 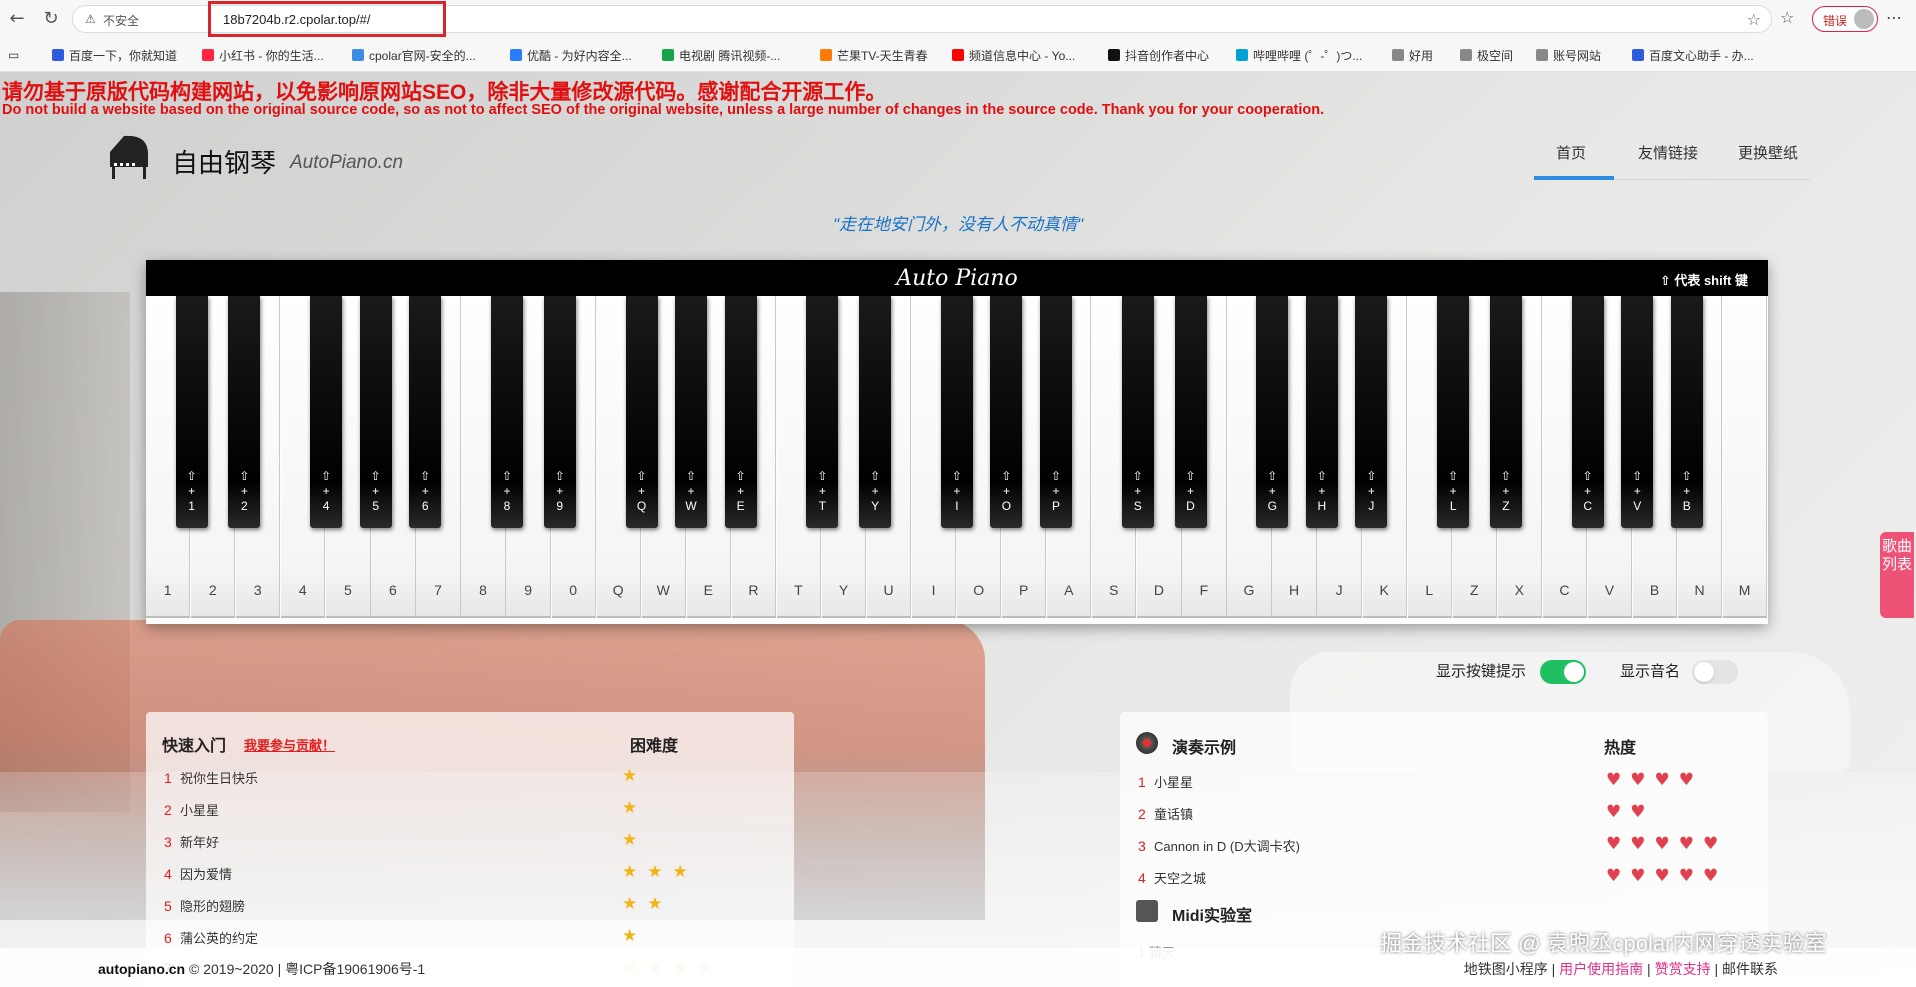 I want to click on white-key-label: P, so click(x=1024, y=590).